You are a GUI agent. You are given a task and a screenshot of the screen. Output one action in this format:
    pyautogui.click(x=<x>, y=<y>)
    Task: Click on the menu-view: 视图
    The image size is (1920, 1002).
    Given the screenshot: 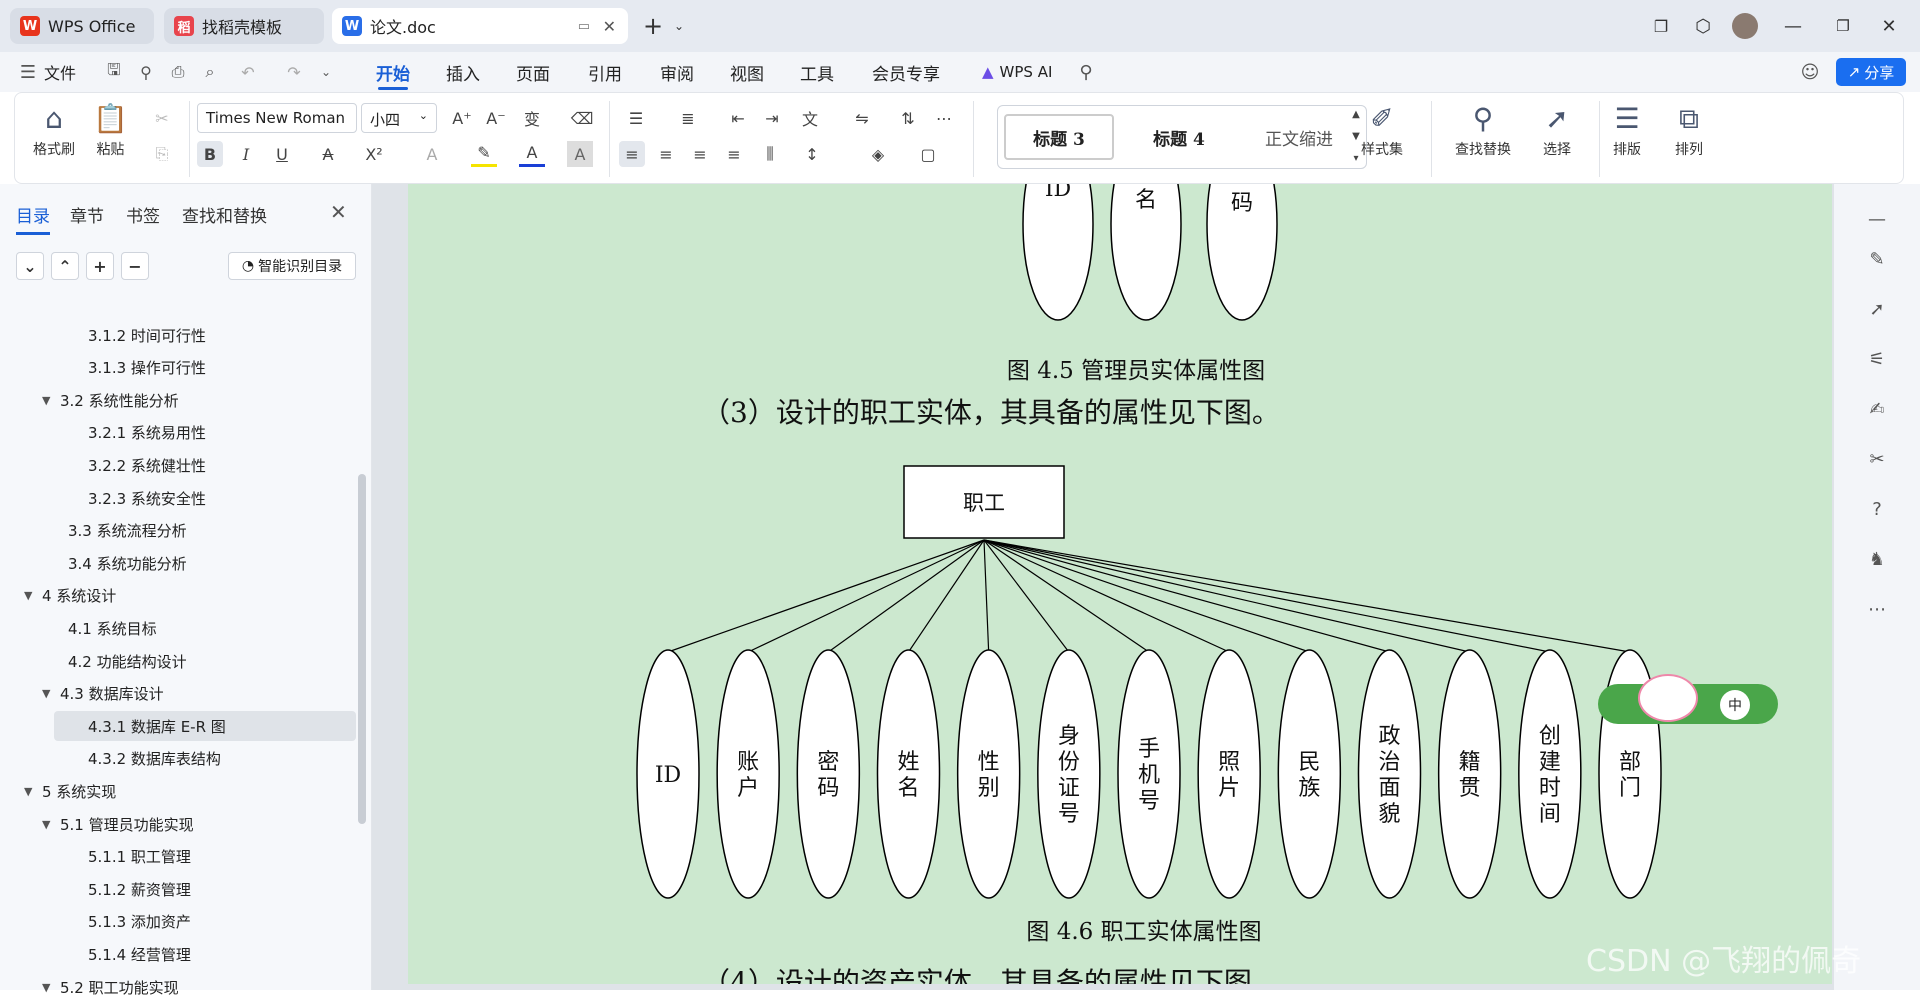 What is the action you would take?
    pyautogui.click(x=747, y=72)
    